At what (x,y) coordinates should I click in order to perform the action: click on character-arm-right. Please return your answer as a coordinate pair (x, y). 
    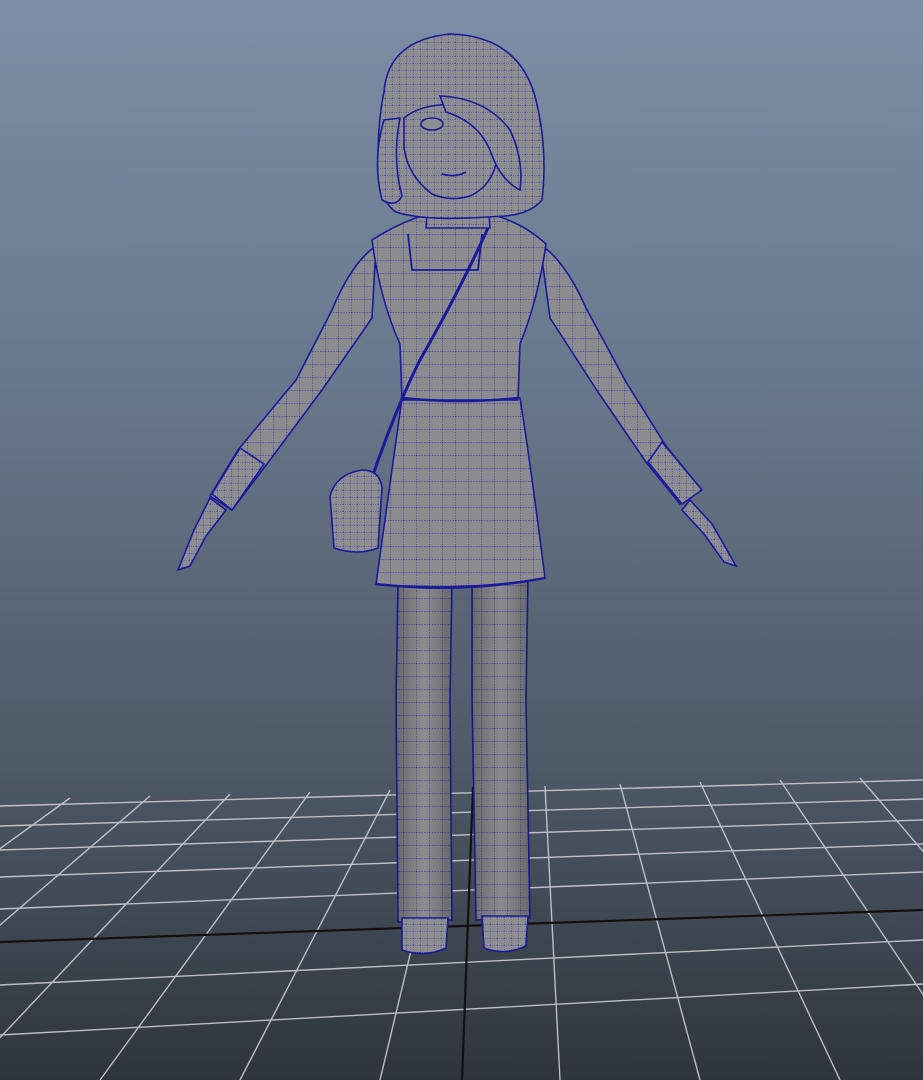
    Looking at the image, I should click on (638, 405).